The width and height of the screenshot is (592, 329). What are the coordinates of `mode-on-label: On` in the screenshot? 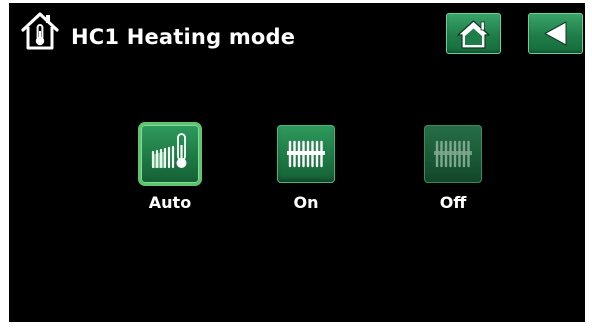 It's located at (306, 202).